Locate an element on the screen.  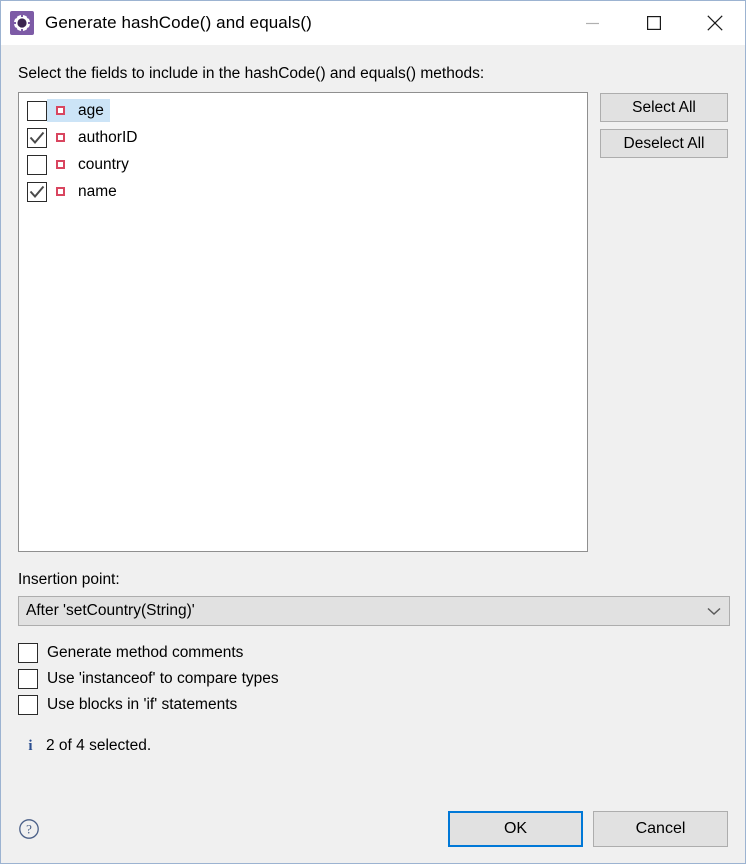
field-entry-authorid: authorID is located at coordinates (95, 137).